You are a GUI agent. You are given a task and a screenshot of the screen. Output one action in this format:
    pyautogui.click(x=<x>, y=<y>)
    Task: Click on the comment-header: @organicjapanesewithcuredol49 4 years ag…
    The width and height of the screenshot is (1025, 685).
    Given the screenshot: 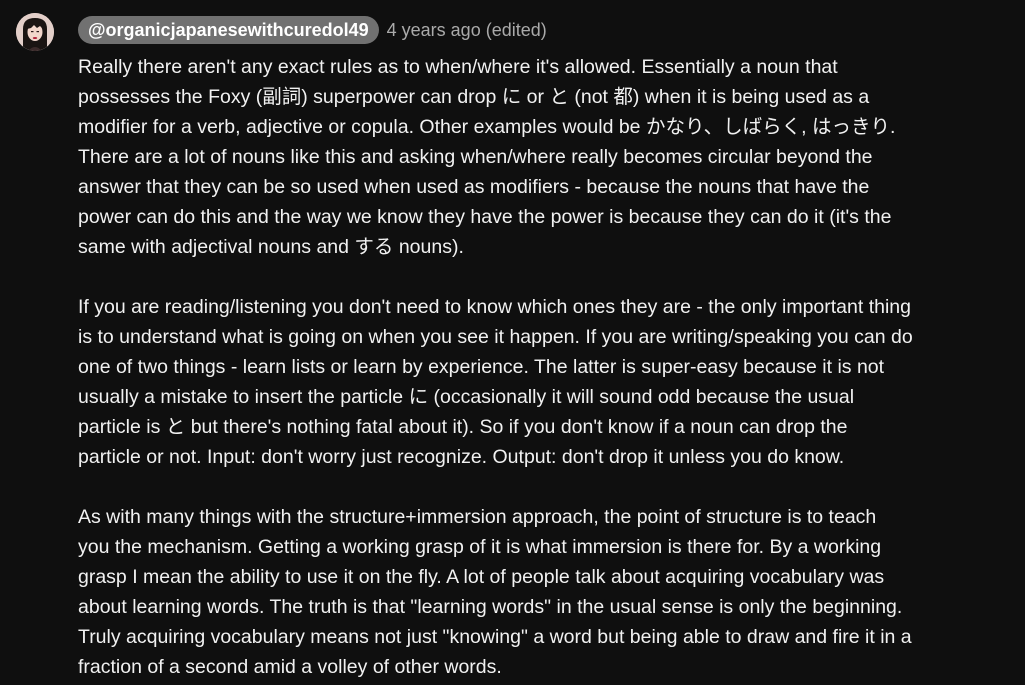 What is the action you would take?
    pyautogui.click(x=312, y=30)
    